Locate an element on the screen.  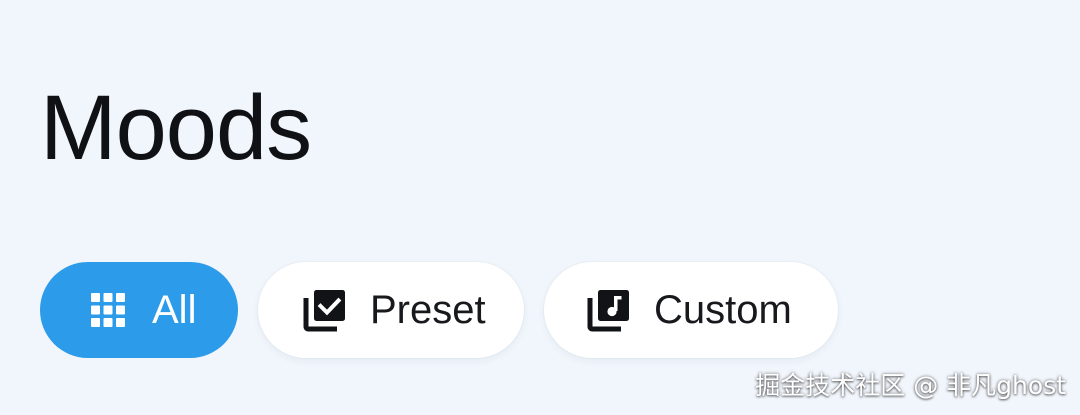
filter-chip-custom-label: Custom is located at coordinates (723, 310).